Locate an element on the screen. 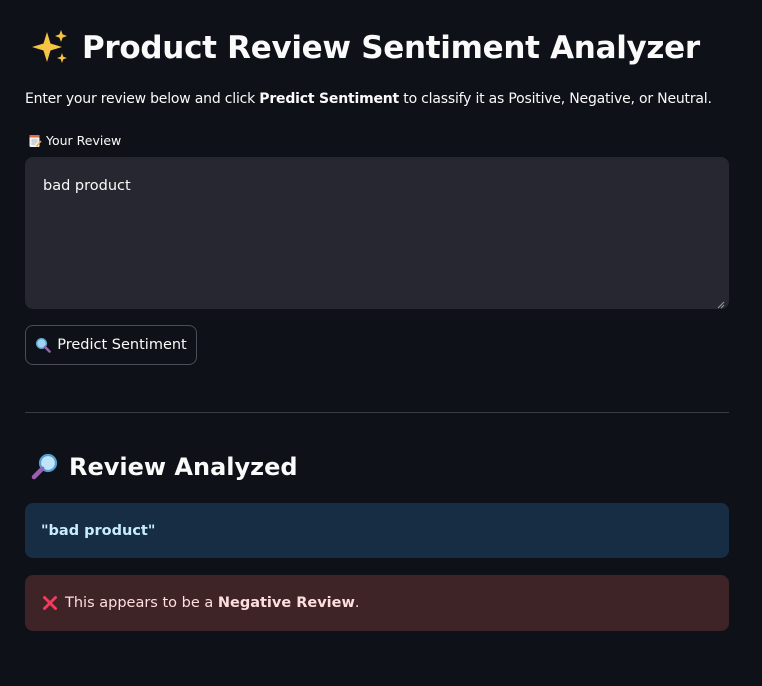 The height and width of the screenshot is (686, 762). review-field-label: Your Review is located at coordinates (74, 140).